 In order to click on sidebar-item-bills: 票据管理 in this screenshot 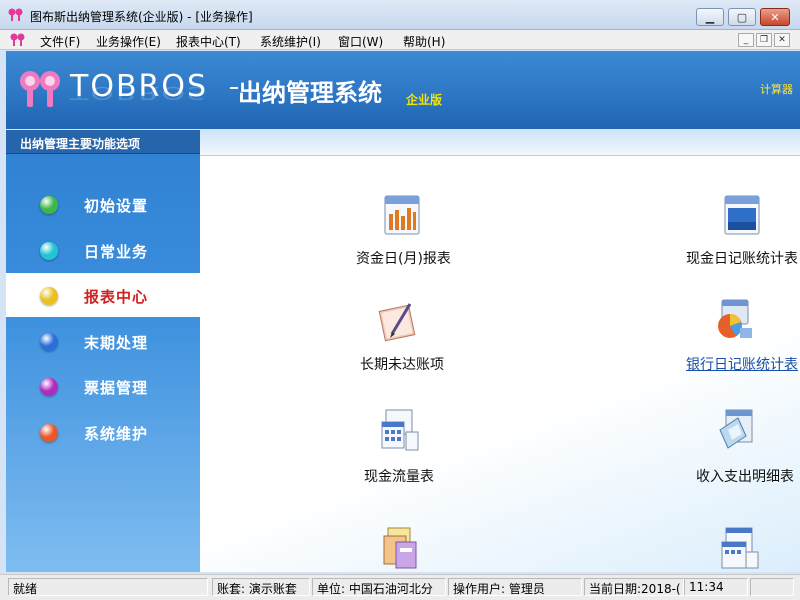, I will do `click(103, 386)`.